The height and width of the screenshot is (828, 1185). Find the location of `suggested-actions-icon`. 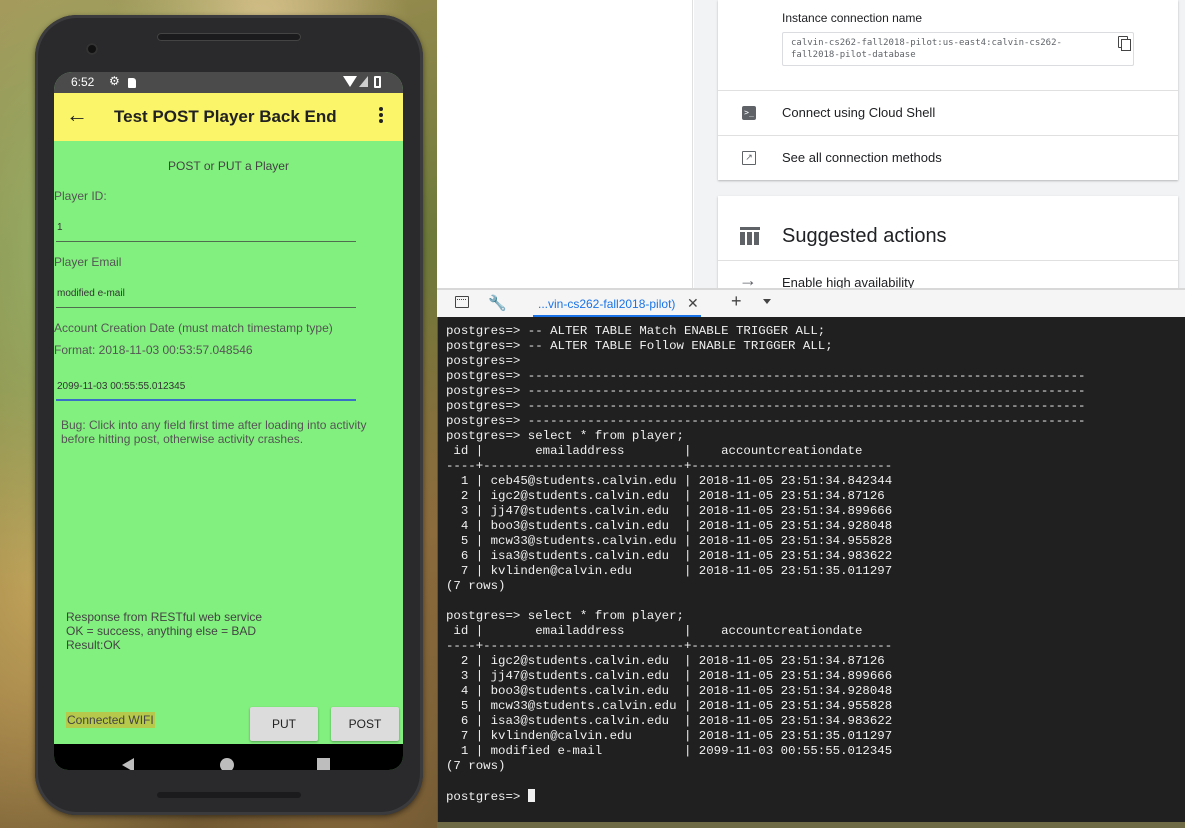

suggested-actions-icon is located at coordinates (750, 236).